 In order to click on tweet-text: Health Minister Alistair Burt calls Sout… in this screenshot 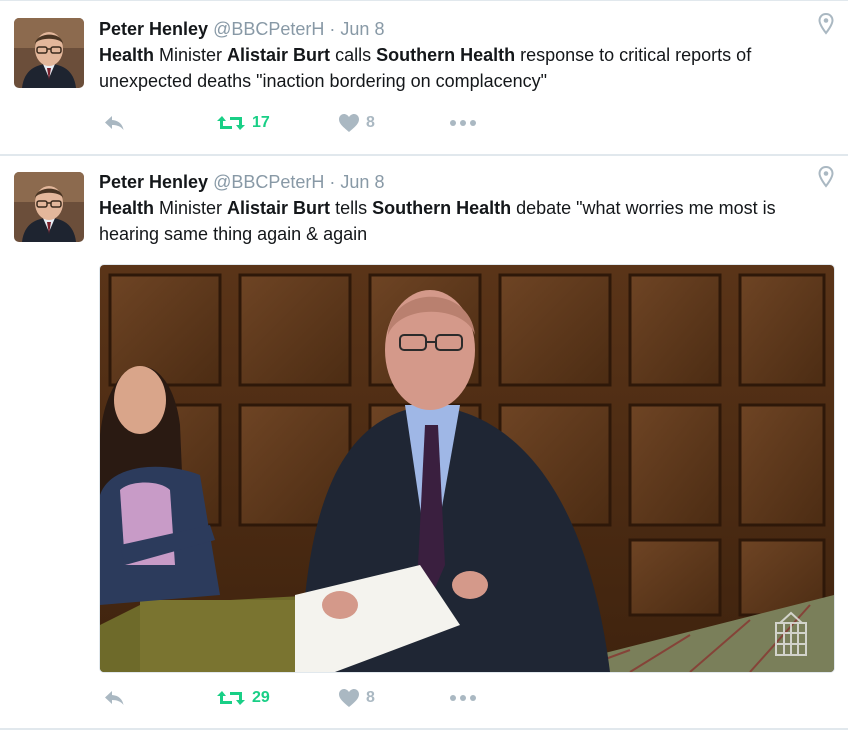, I will do `click(458, 68)`.